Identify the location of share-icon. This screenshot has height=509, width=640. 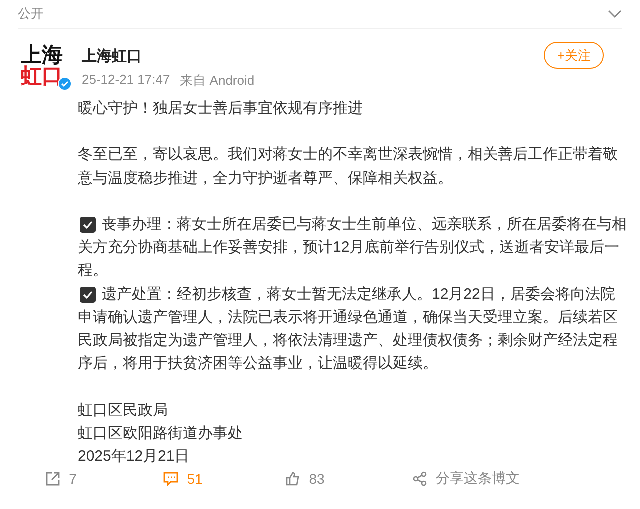
(420, 479).